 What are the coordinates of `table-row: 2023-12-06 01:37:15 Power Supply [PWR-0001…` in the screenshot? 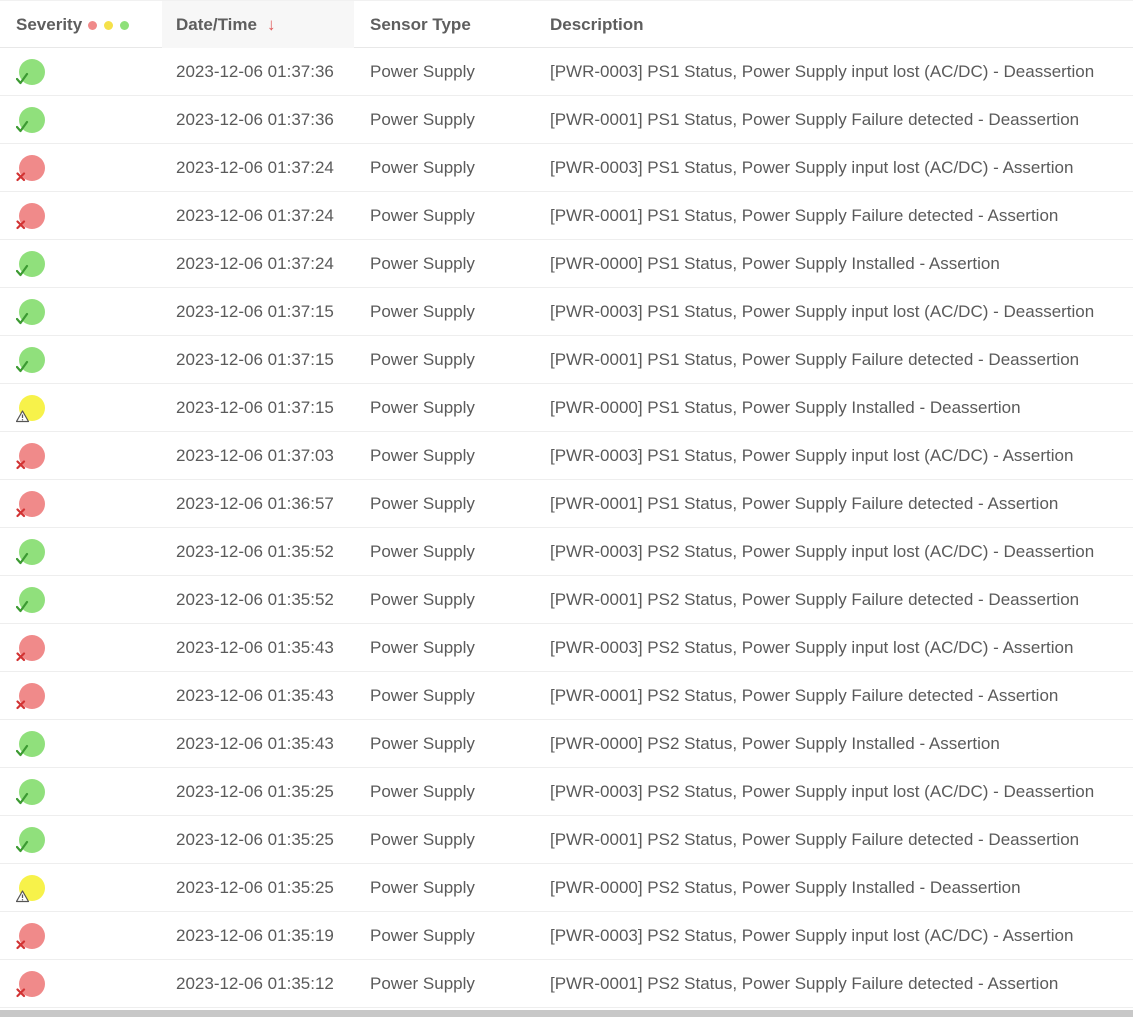 It's located at (566, 360).